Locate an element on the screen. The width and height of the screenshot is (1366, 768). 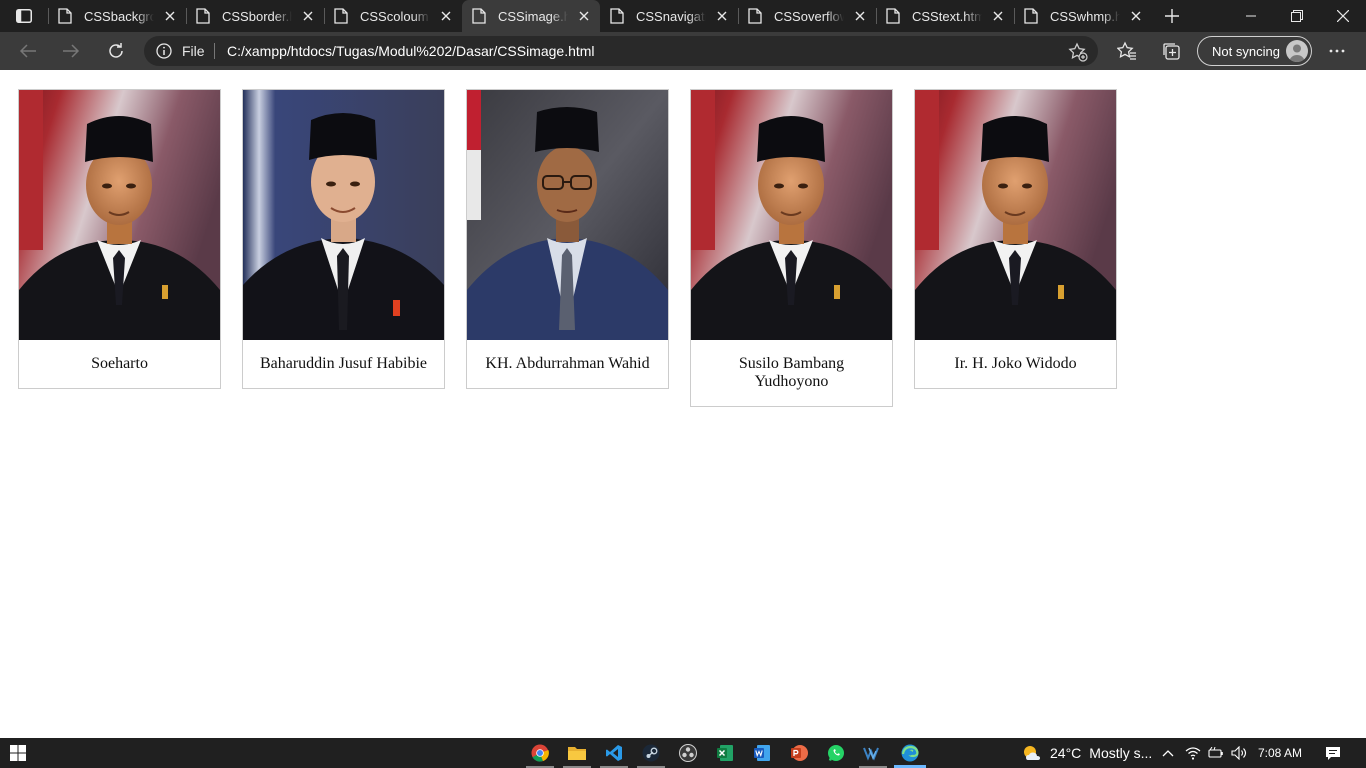
weather-icon is located at coordinates (1032, 753).